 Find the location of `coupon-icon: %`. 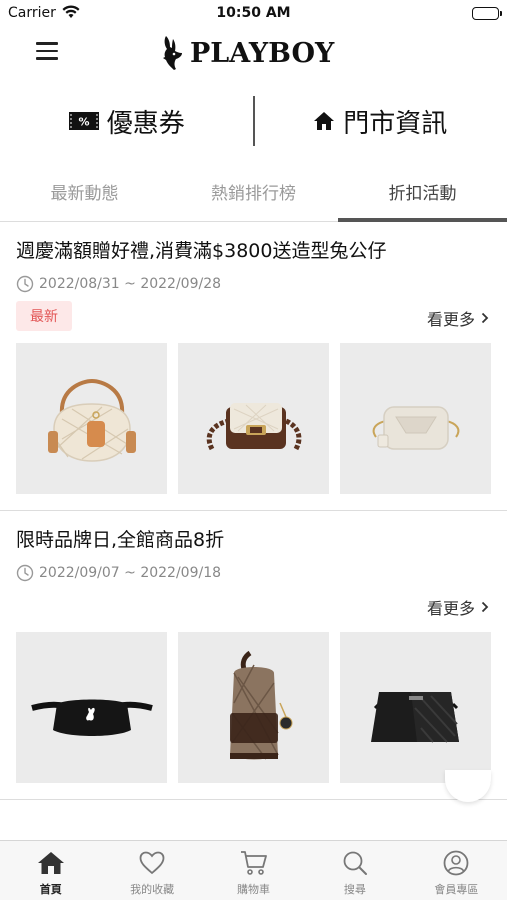

coupon-icon: % is located at coordinates (83, 121).